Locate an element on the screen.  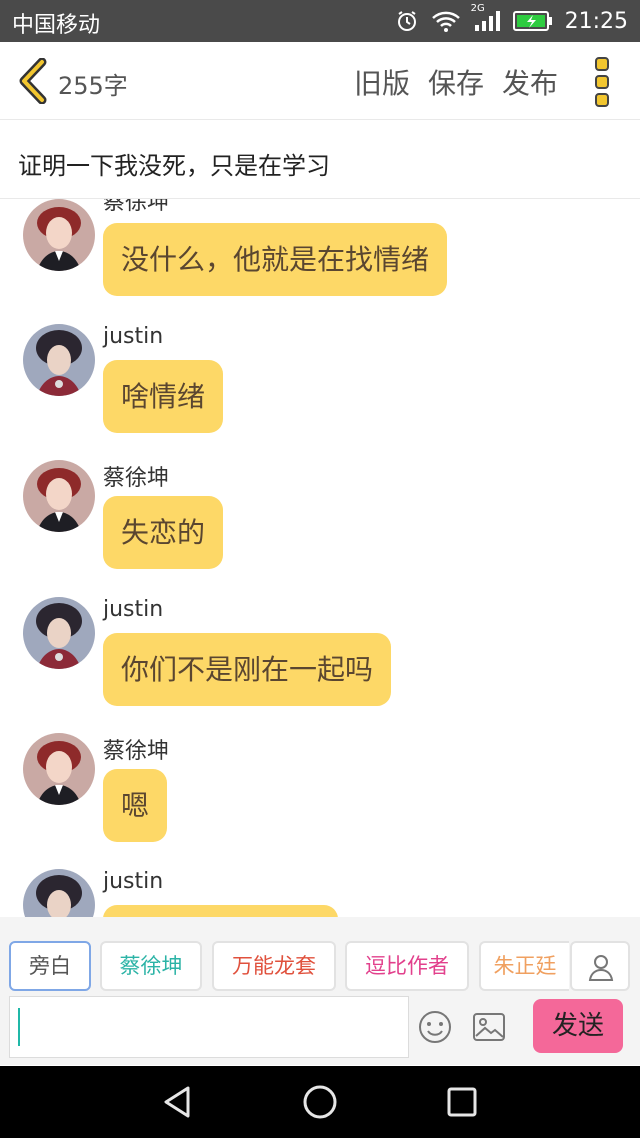
text-cursor is located at coordinates (19, 1027).